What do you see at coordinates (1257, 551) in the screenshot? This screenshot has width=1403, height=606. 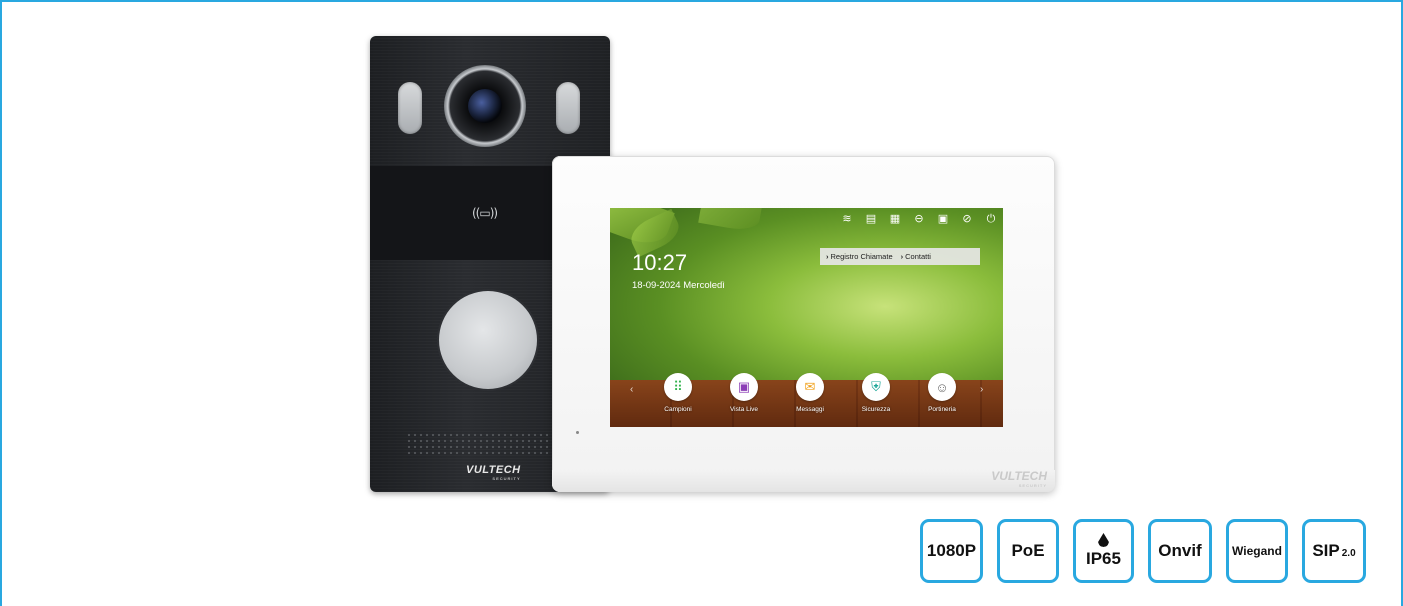 I see `badge-wiegand: Wiegand` at bounding box center [1257, 551].